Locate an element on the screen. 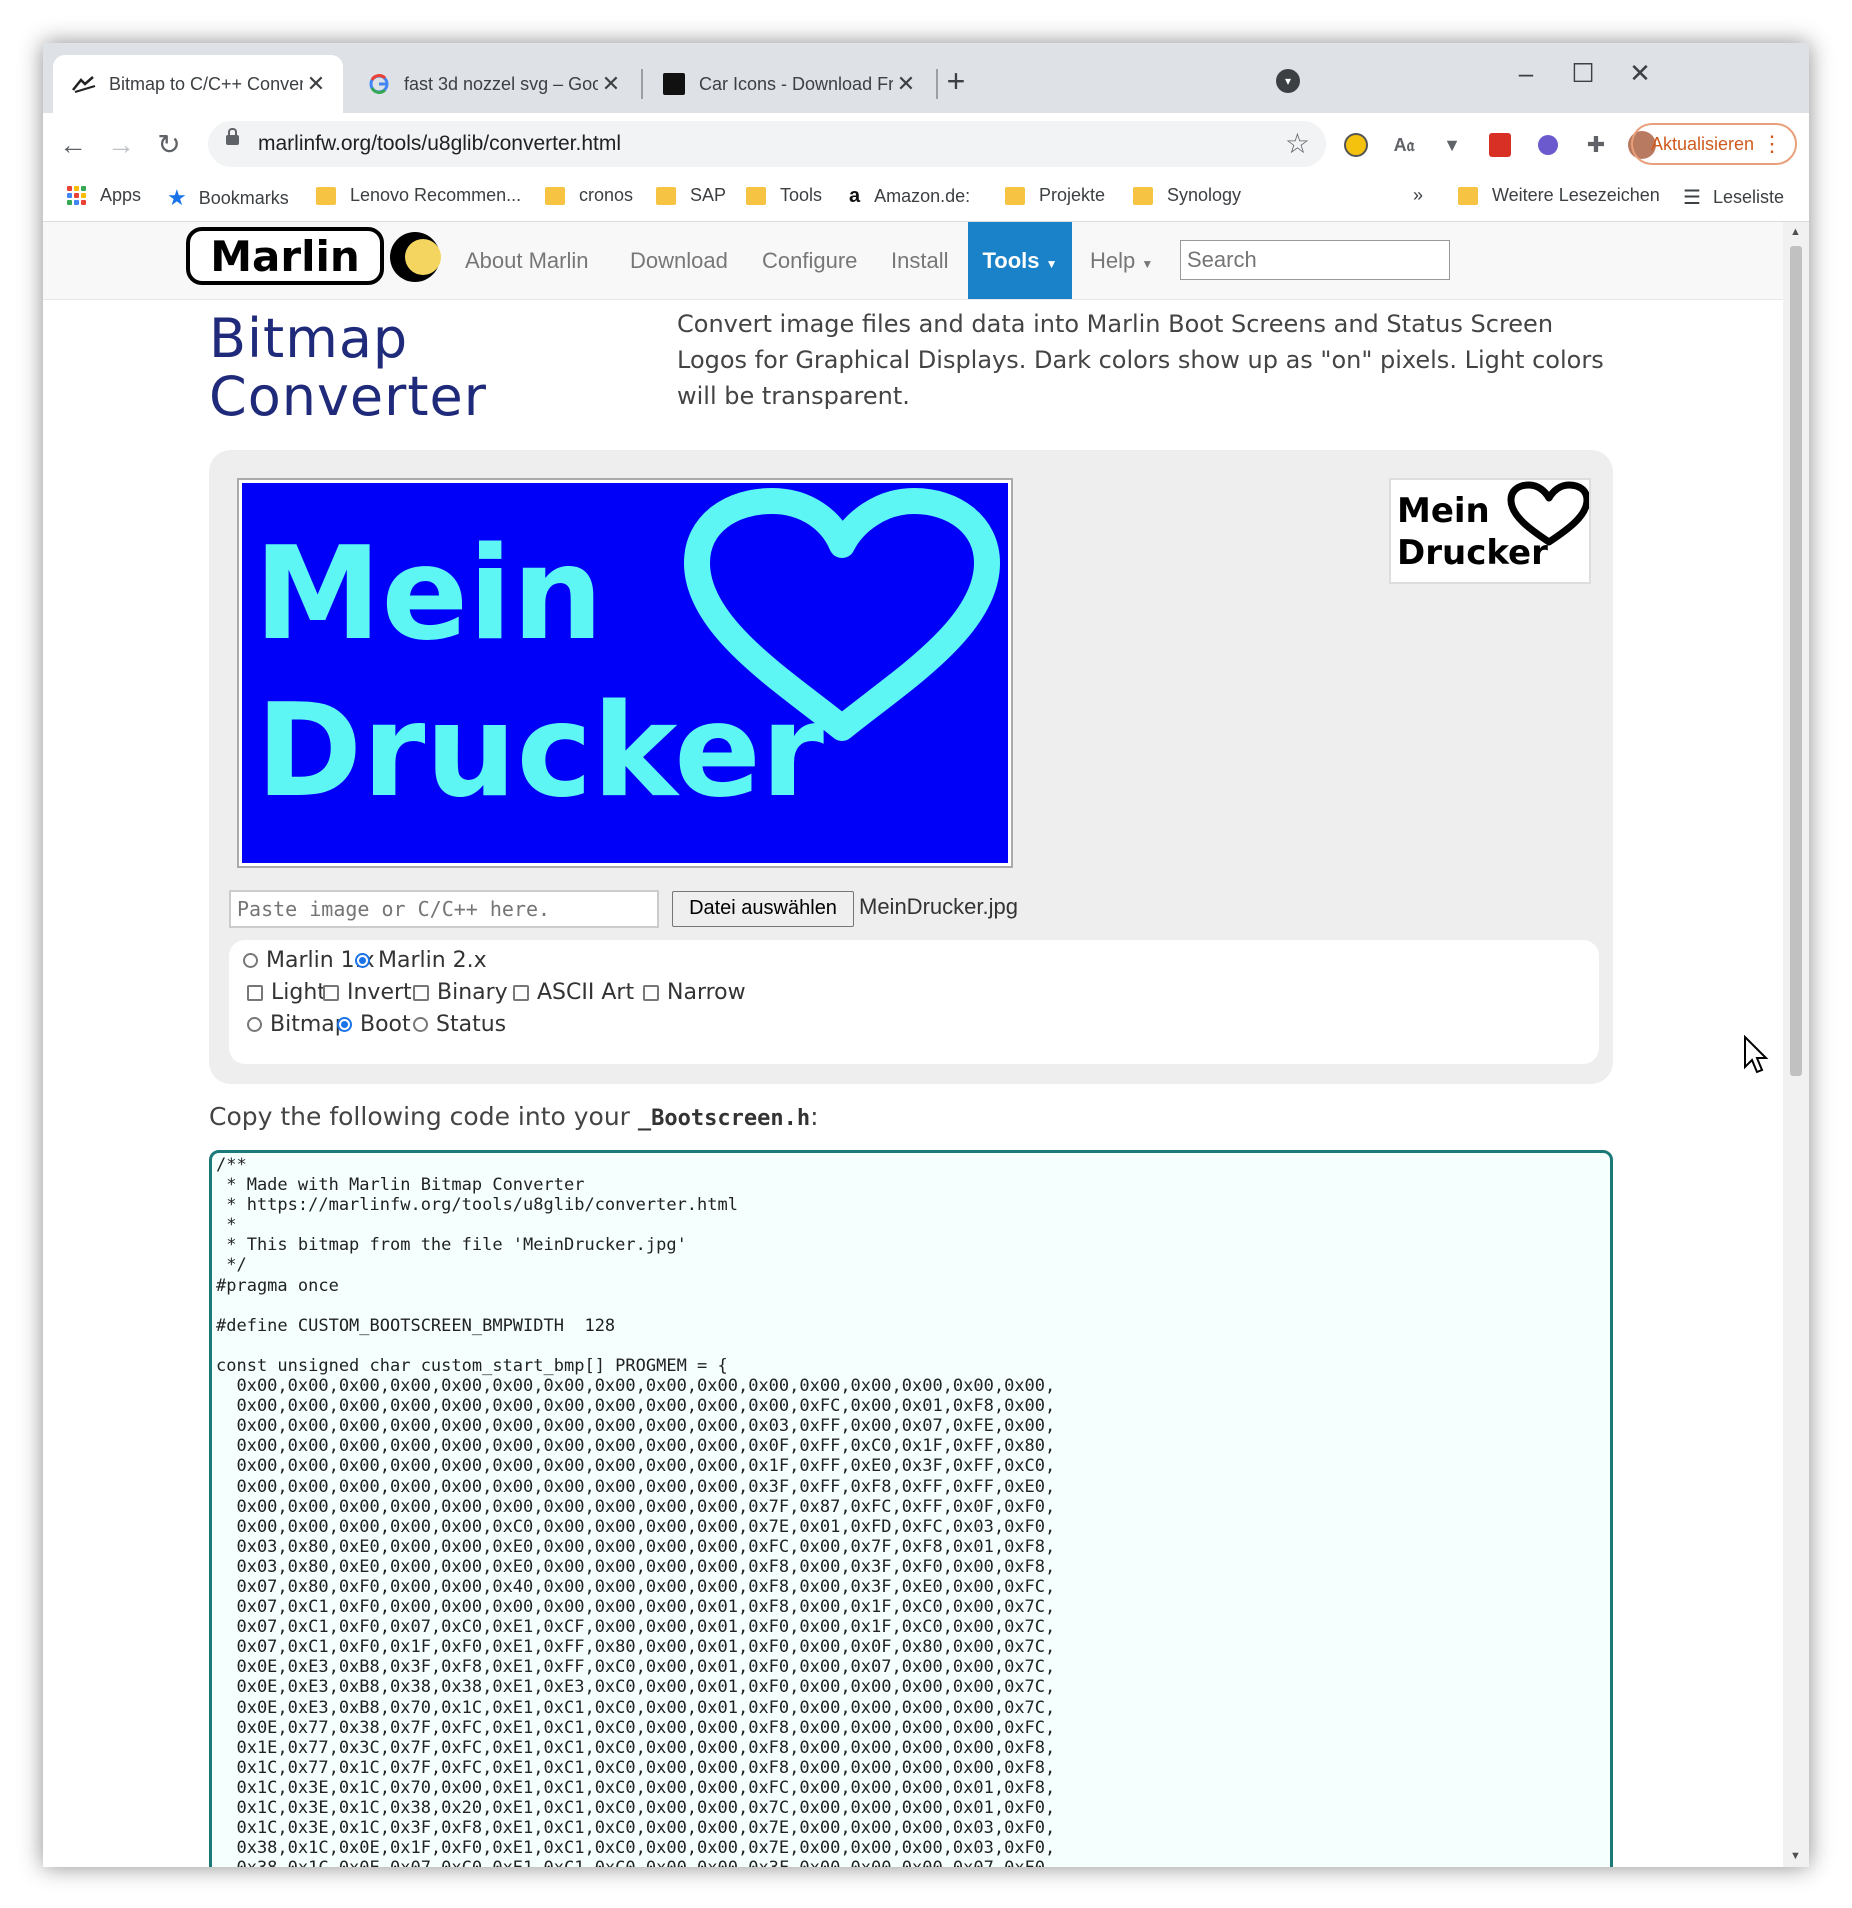 The image size is (1852, 1908). nav-about-marlin: About Marlin is located at coordinates (527, 261).